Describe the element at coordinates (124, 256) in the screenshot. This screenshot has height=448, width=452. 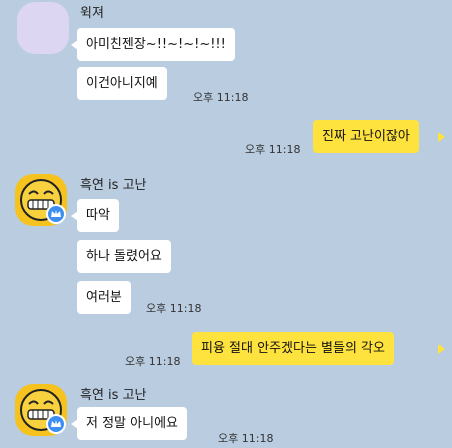
I see `message-bubble: 하나 돌렸어요` at that location.